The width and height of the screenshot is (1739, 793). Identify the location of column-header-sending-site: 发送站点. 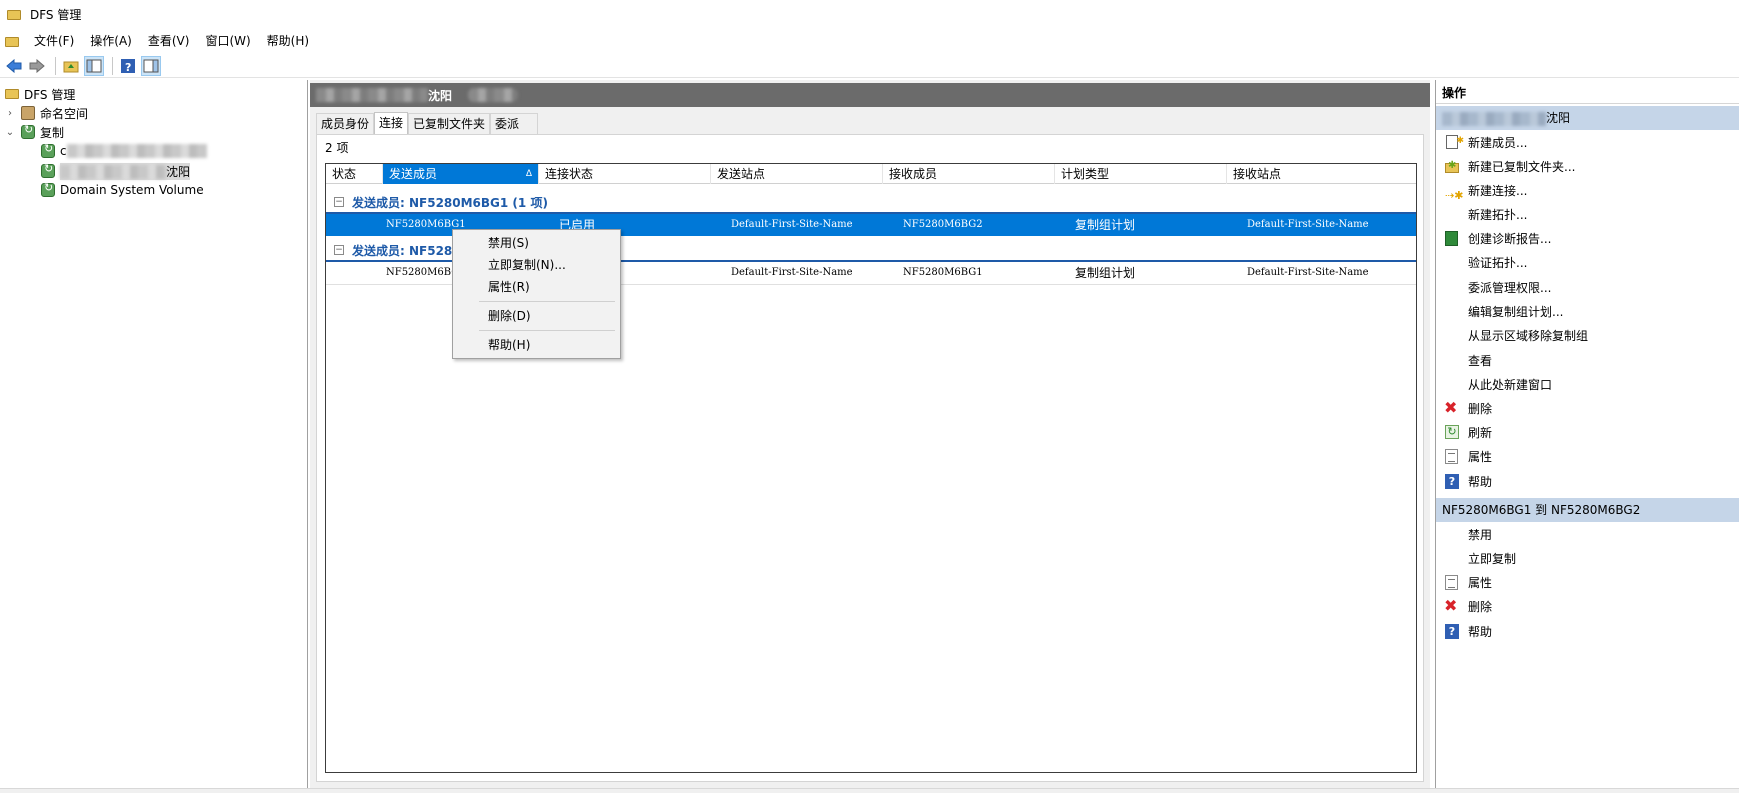
(797, 174).